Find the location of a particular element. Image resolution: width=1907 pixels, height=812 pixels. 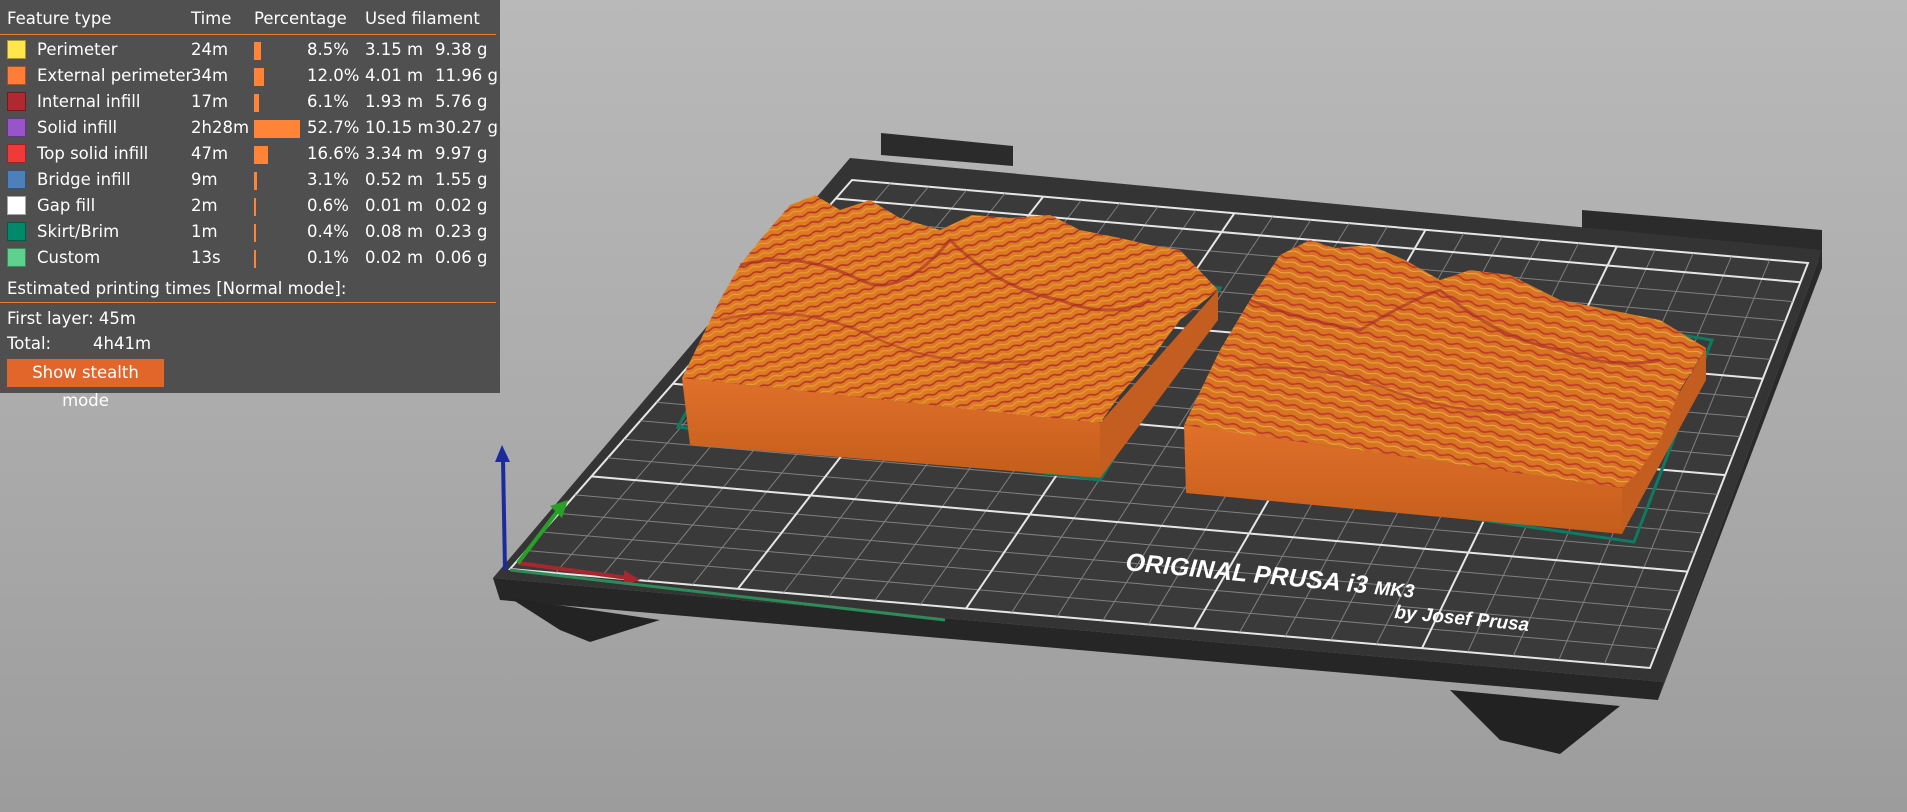

feature-time: 13s is located at coordinates (206, 257).